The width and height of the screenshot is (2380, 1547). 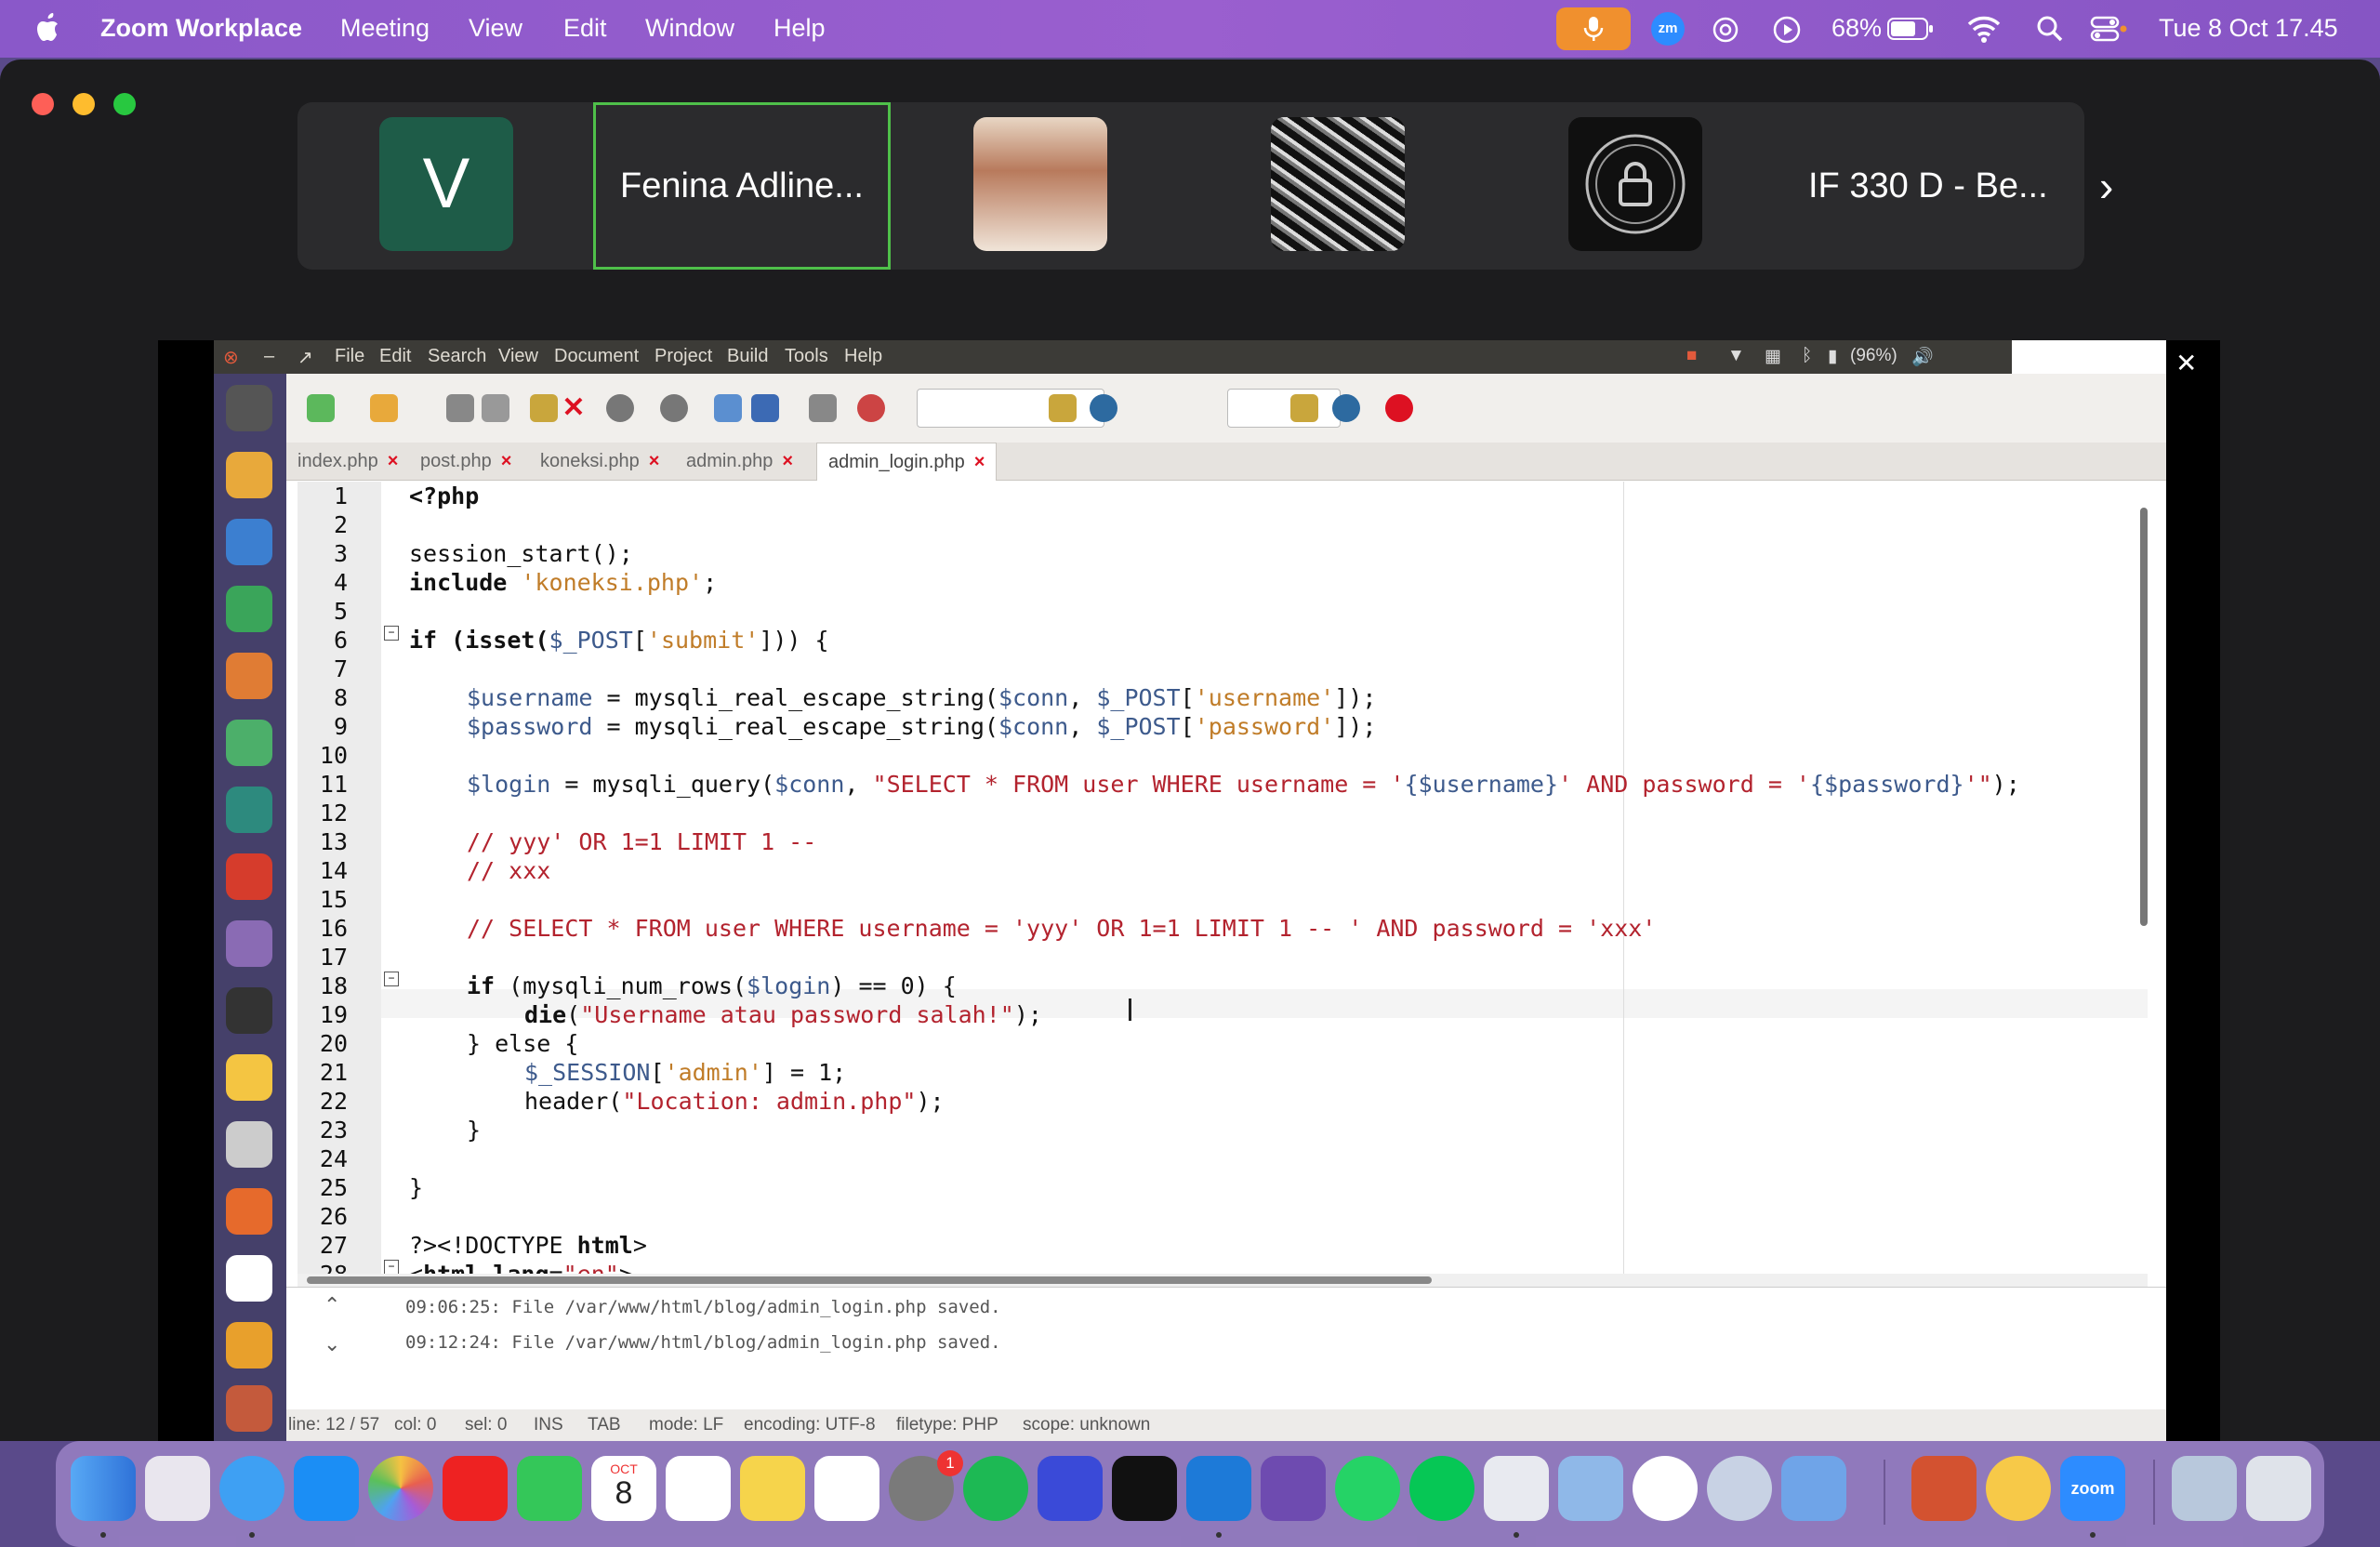 I want to click on zoom-tray-icon: zm, so click(x=1668, y=29).